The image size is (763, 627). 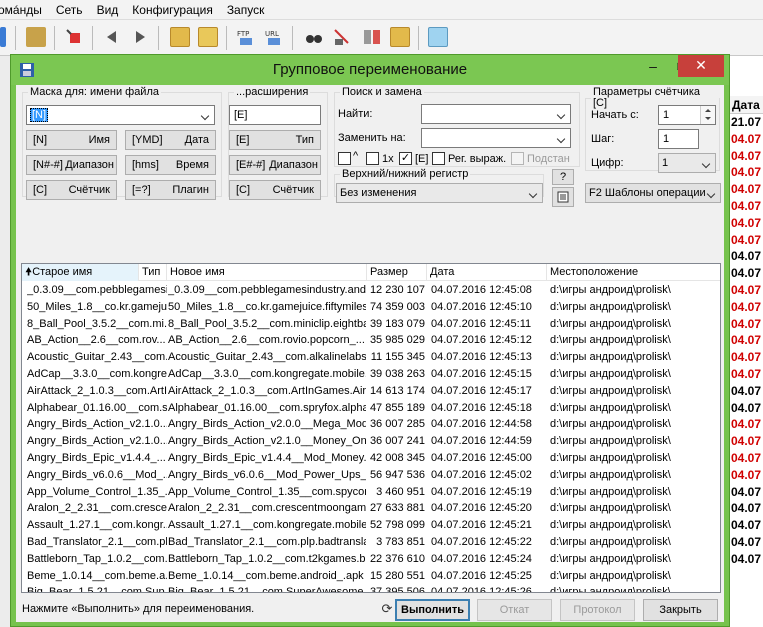 What do you see at coordinates (246, 37) in the screenshot?
I see `ftp-icon: FTP` at bounding box center [246, 37].